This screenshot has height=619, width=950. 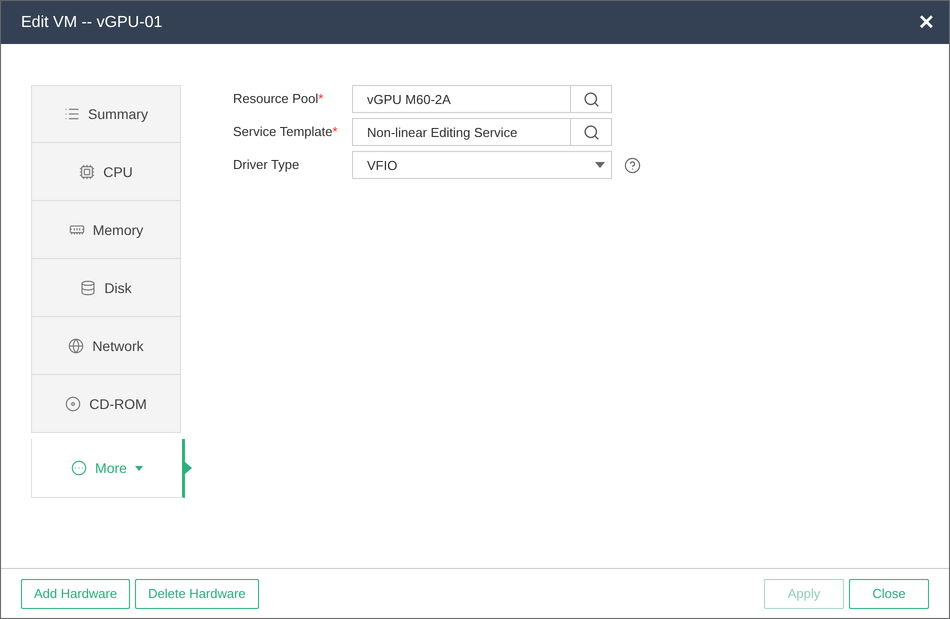 I want to click on search-field: vGPU M60-2A, so click(x=482, y=99).